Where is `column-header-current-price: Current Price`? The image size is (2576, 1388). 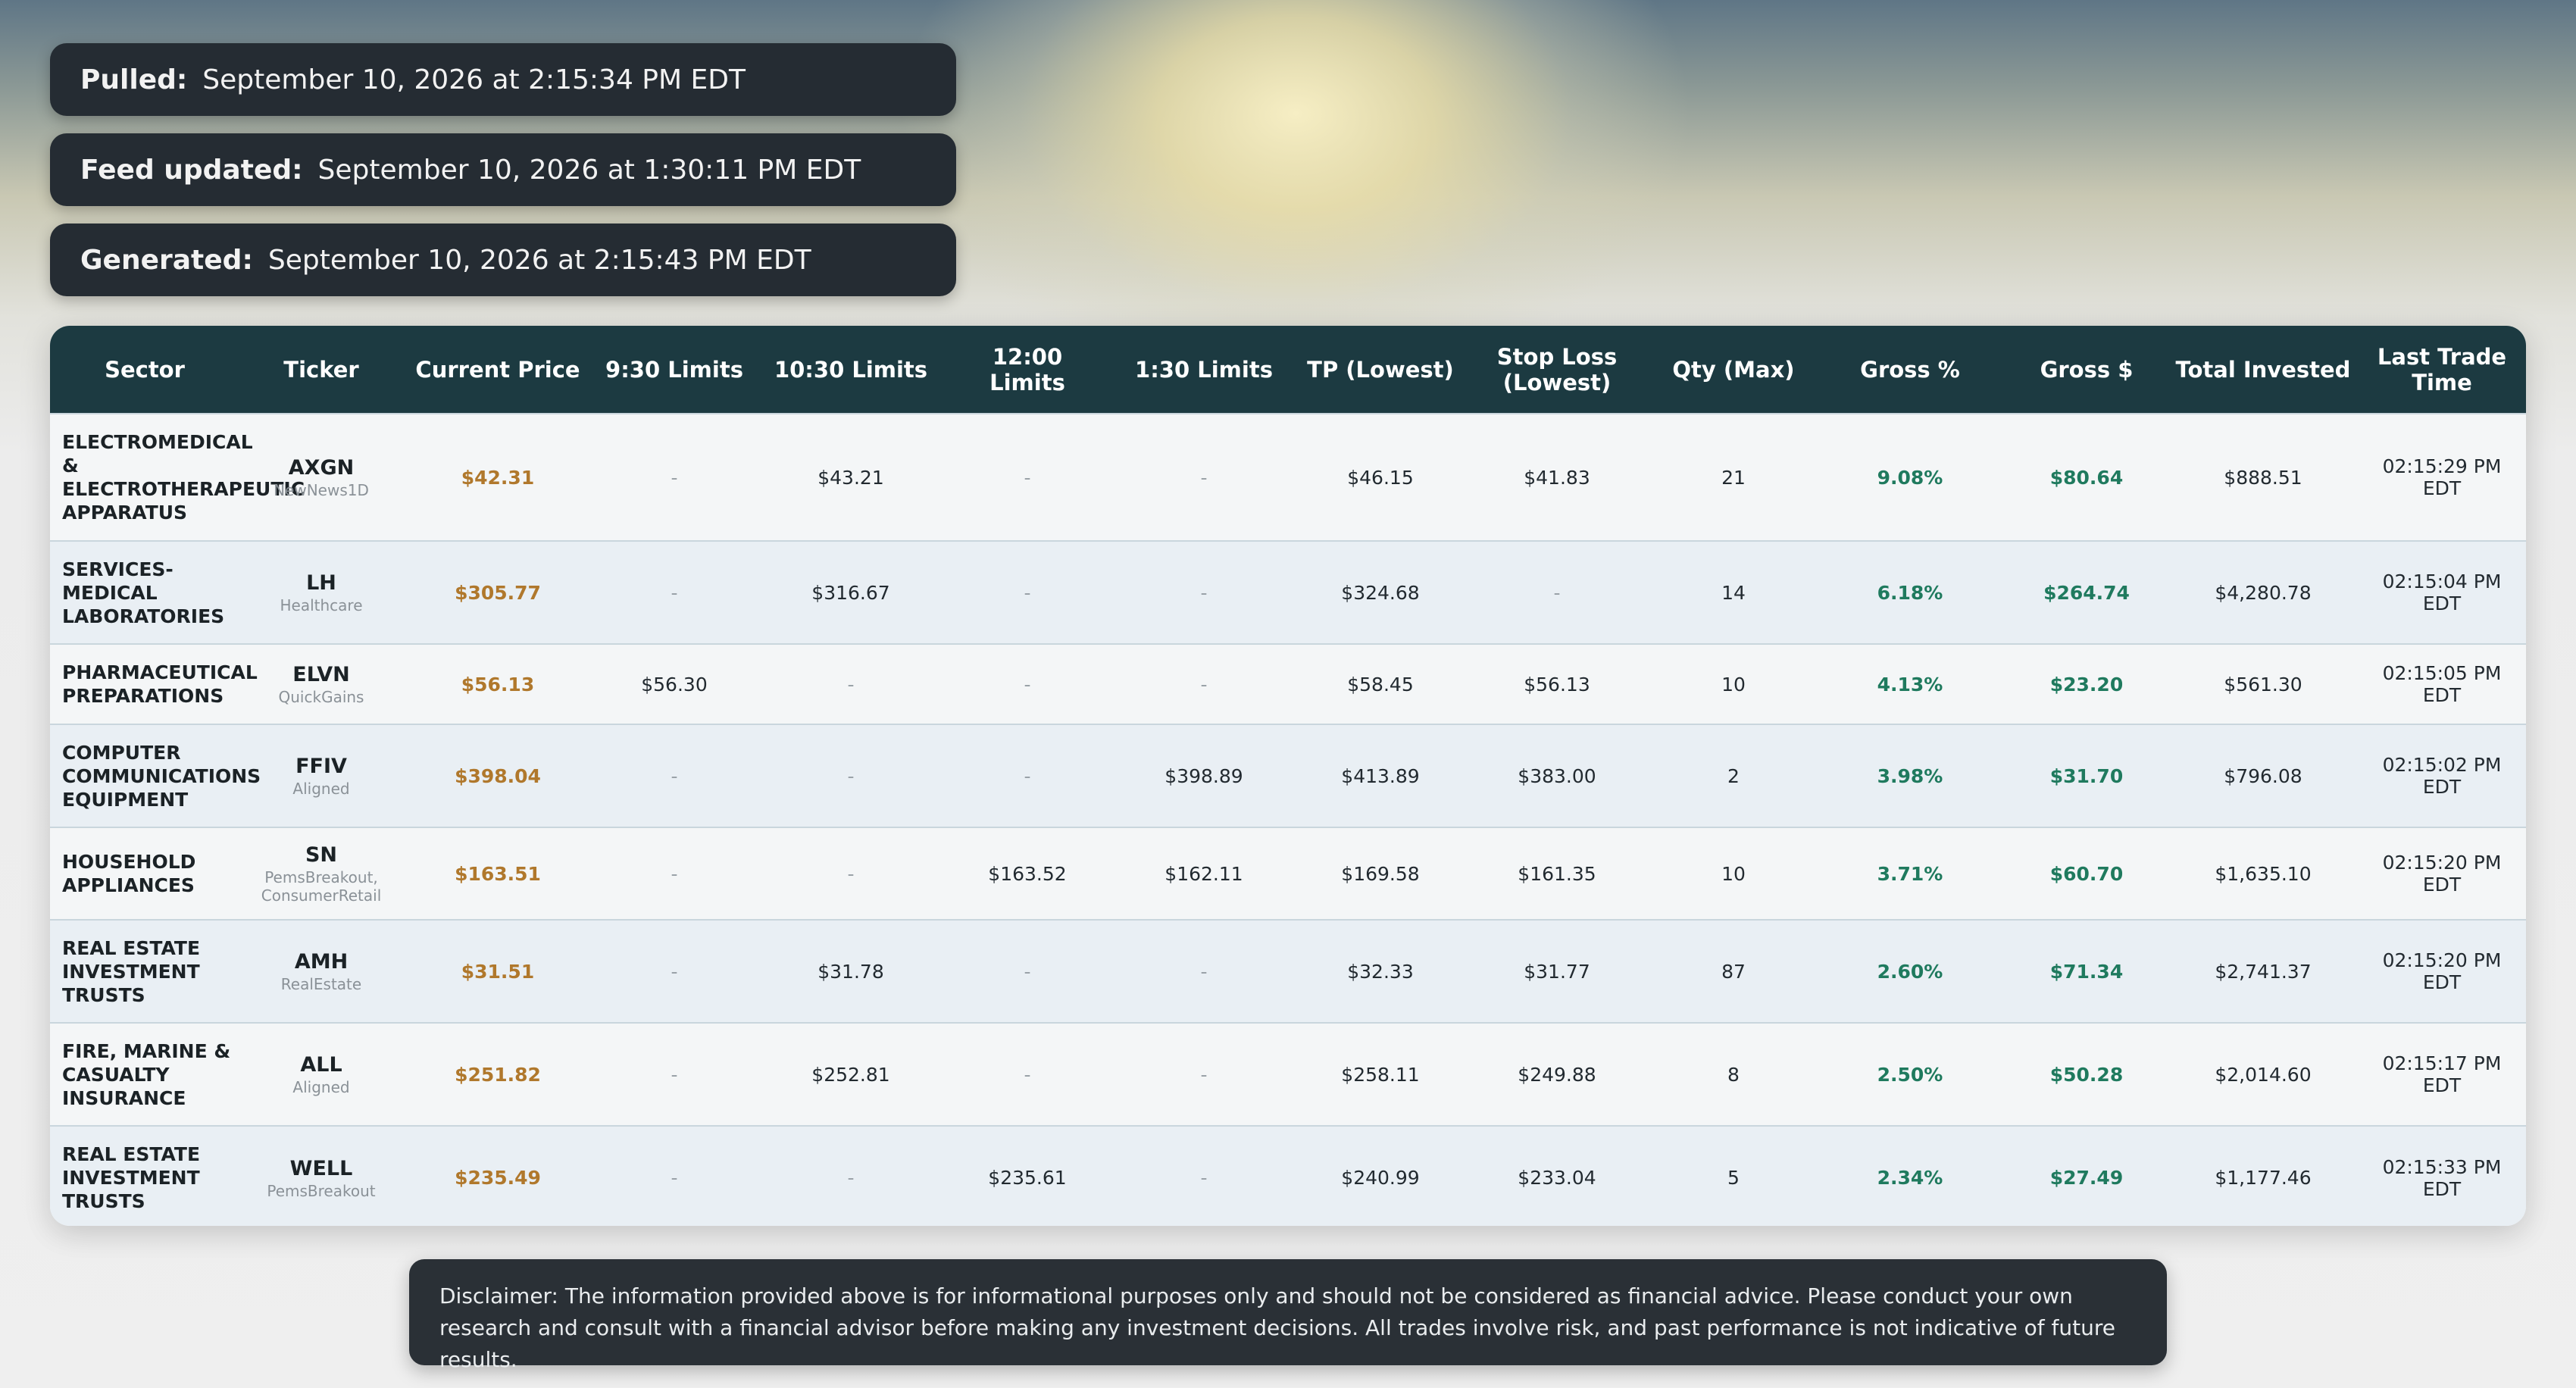
column-header-current-price: Current Price is located at coordinates (497, 370).